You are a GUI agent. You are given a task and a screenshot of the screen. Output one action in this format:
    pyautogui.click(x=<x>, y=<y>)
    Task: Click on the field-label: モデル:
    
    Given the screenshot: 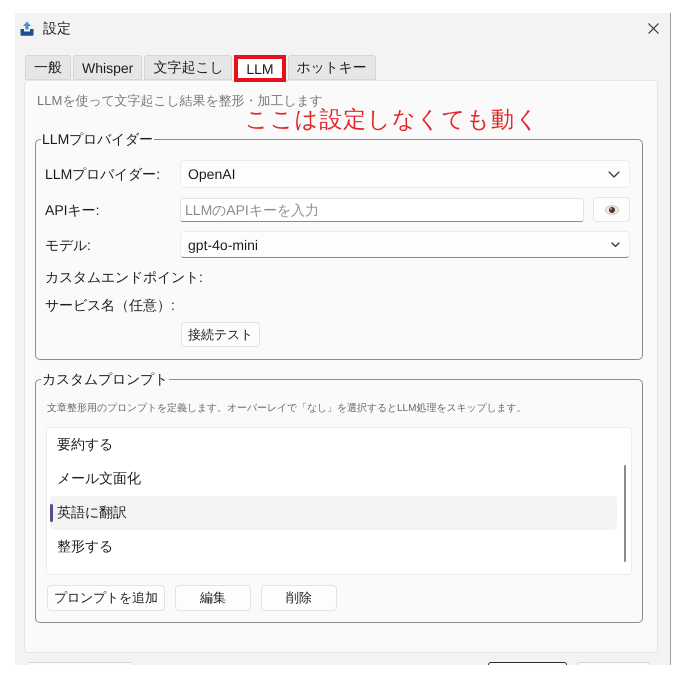 What is the action you would take?
    pyautogui.click(x=68, y=245)
    